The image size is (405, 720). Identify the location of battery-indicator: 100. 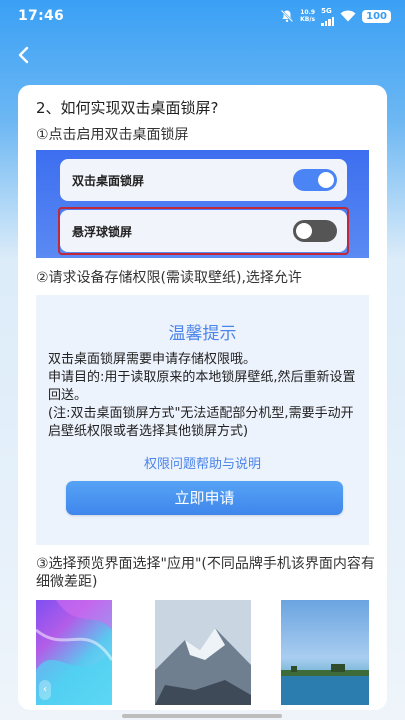
(376, 16).